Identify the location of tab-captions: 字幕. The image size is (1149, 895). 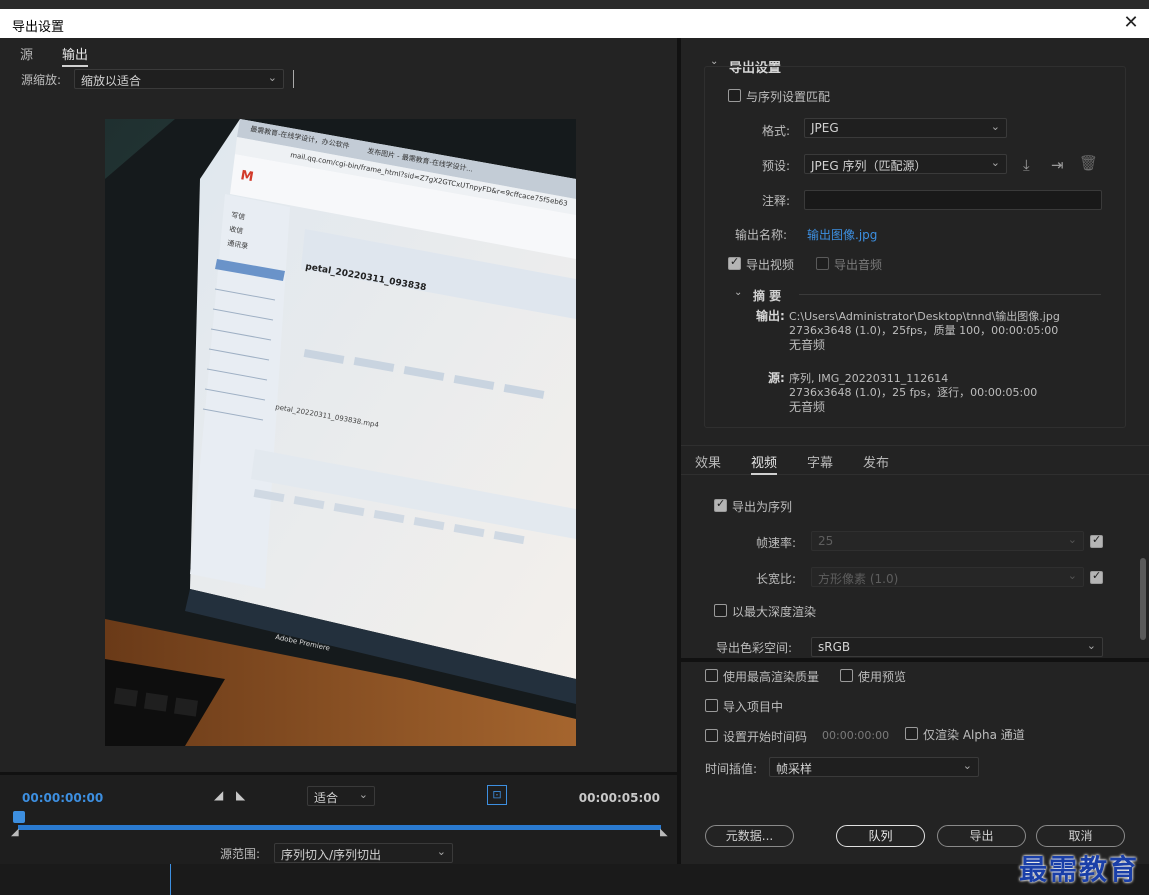
(820, 461).